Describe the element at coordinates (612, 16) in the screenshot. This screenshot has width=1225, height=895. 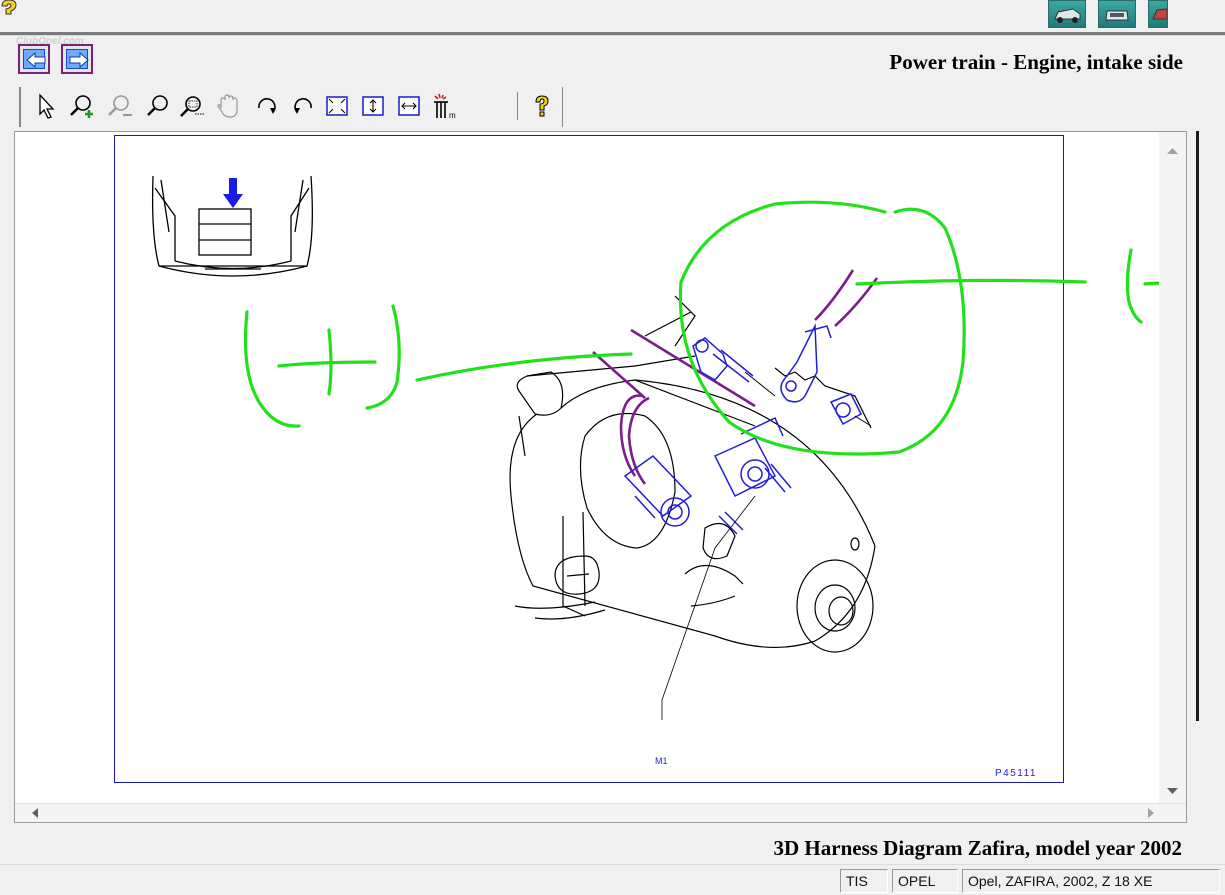
I see `top-bar` at that location.